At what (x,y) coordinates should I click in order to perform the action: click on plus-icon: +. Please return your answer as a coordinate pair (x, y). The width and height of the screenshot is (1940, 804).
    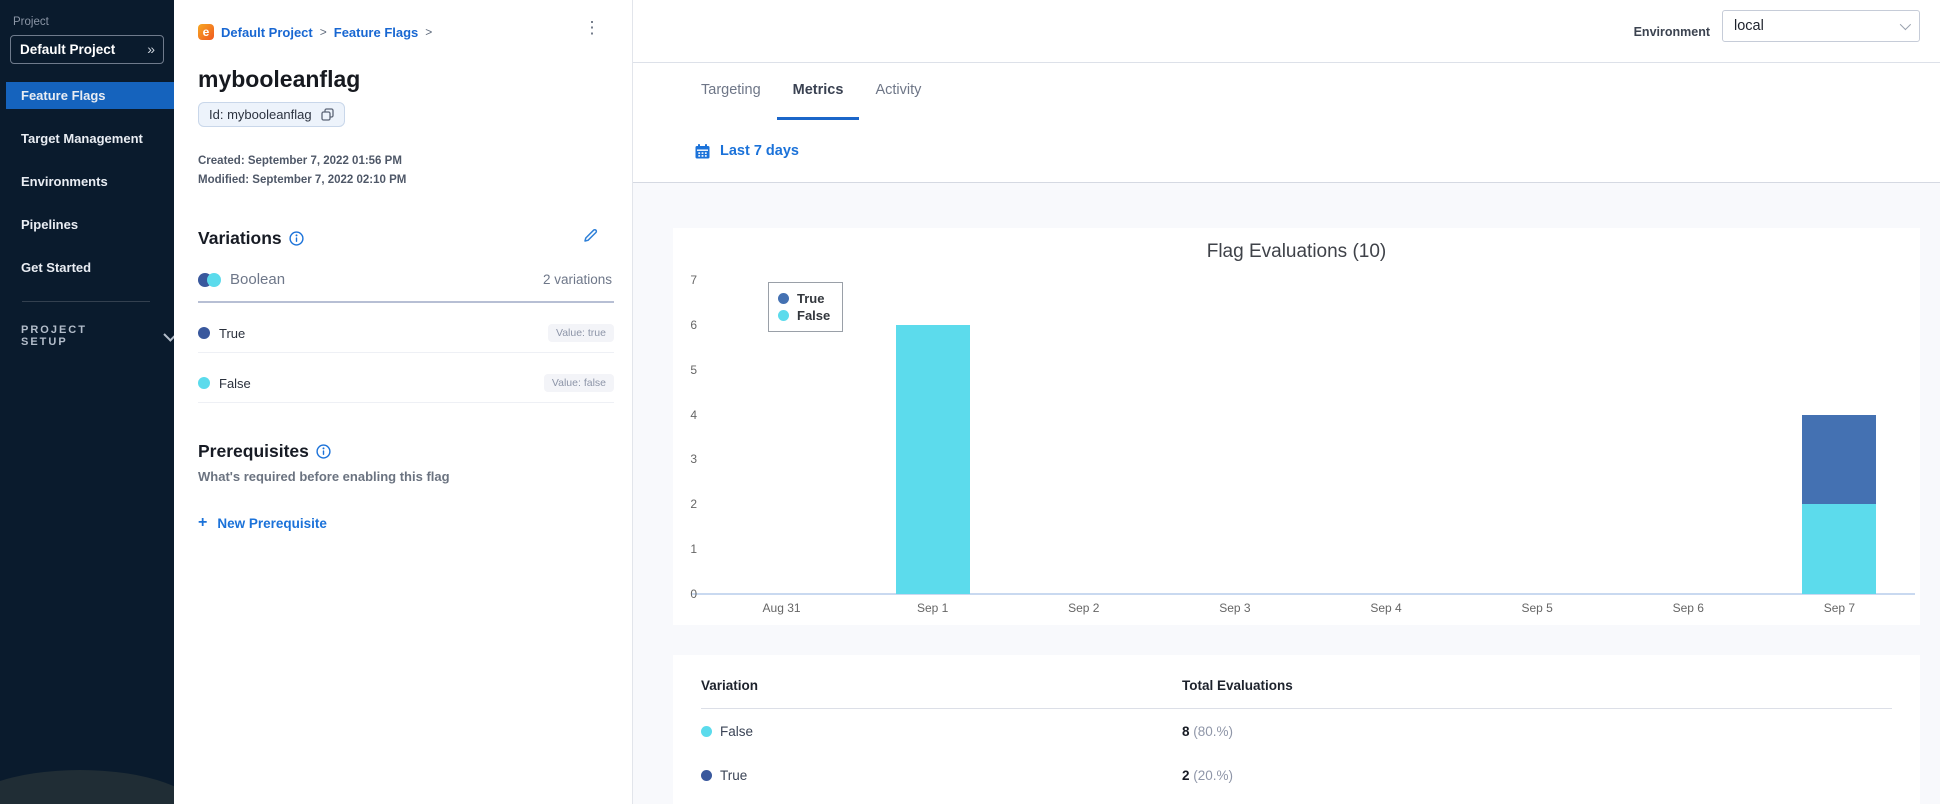
    Looking at the image, I should click on (203, 522).